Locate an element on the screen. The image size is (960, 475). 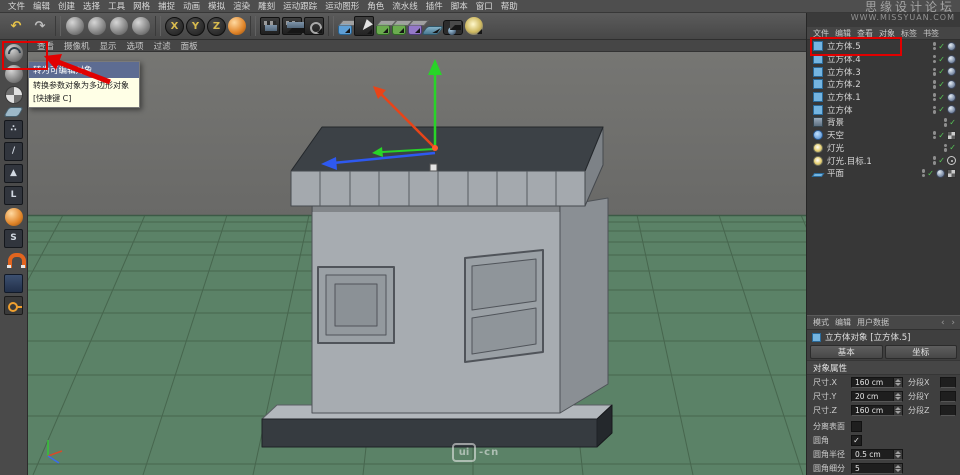
viewport-menu-item-选项: 选项 is located at coordinates (135, 46).